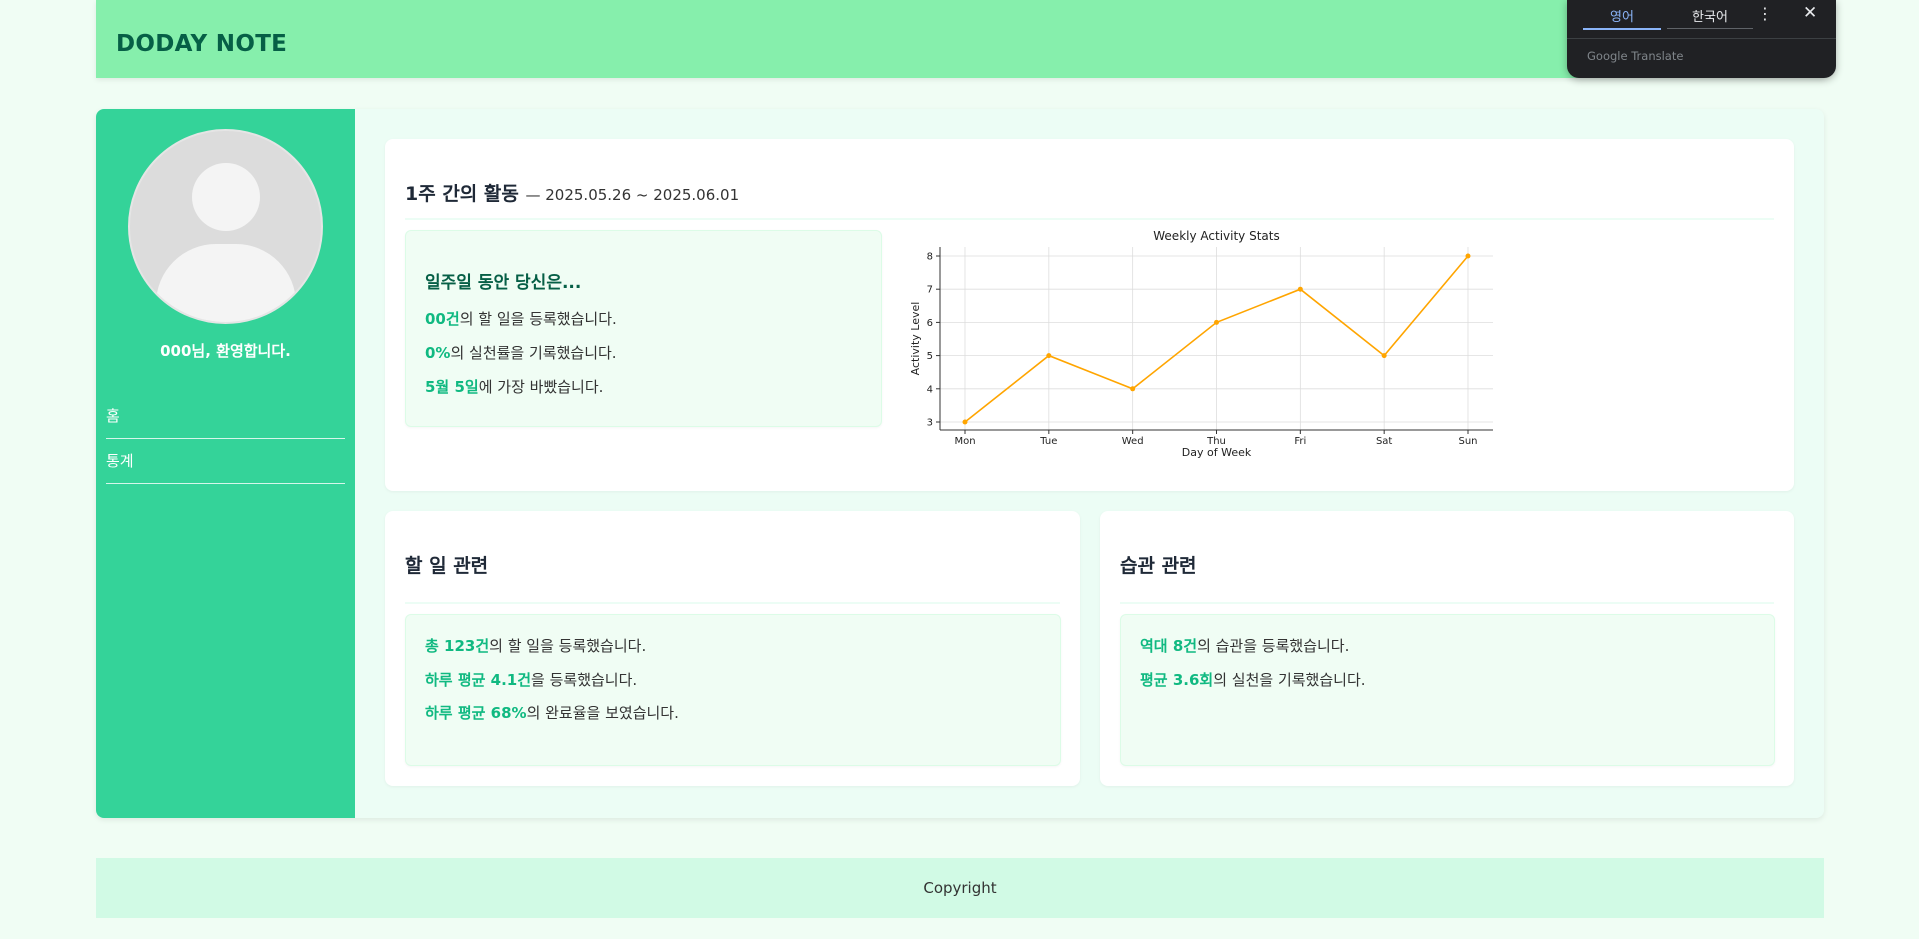 This screenshot has width=1919, height=939. I want to click on translate-popup: 영어 한국어 ⋮ ✕ Google Translate, so click(1701, 39).